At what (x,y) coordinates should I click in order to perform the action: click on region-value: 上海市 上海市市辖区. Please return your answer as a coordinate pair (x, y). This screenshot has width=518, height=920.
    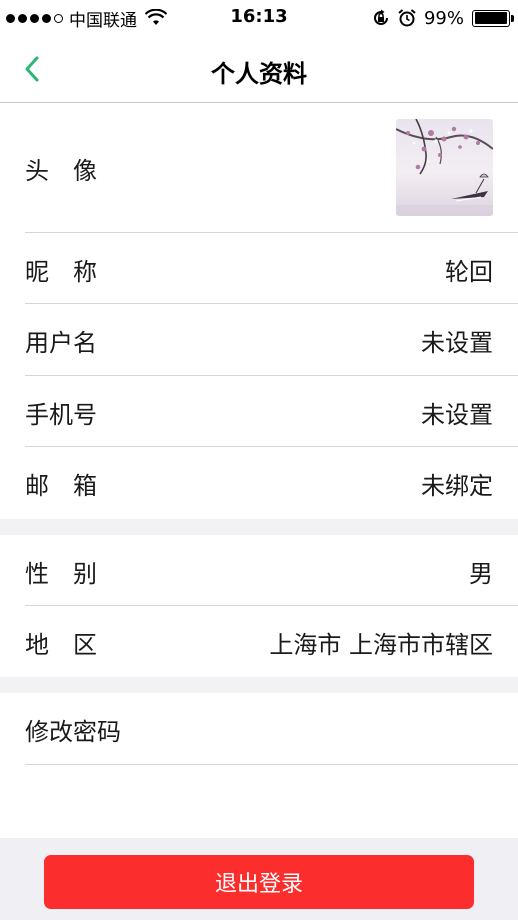
    Looking at the image, I should click on (381, 645).